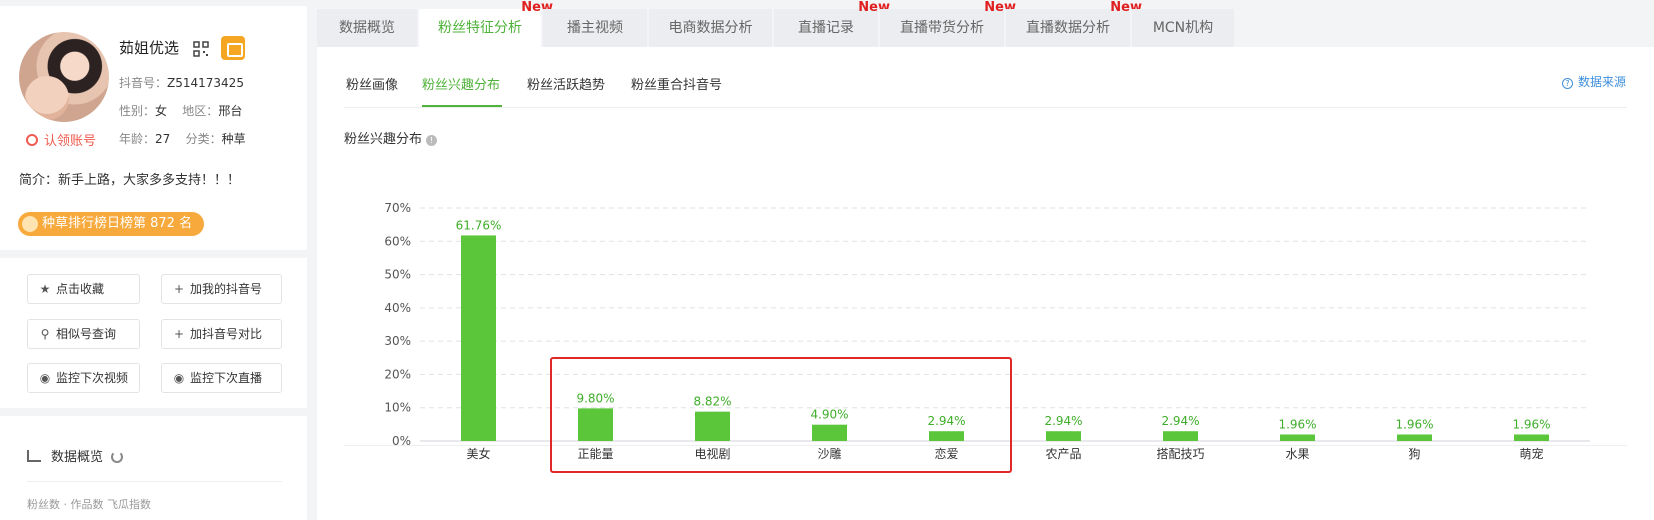 The width and height of the screenshot is (1654, 520). Describe the element at coordinates (397, 208) in the screenshot. I see `y-tick-label: 70%` at that location.